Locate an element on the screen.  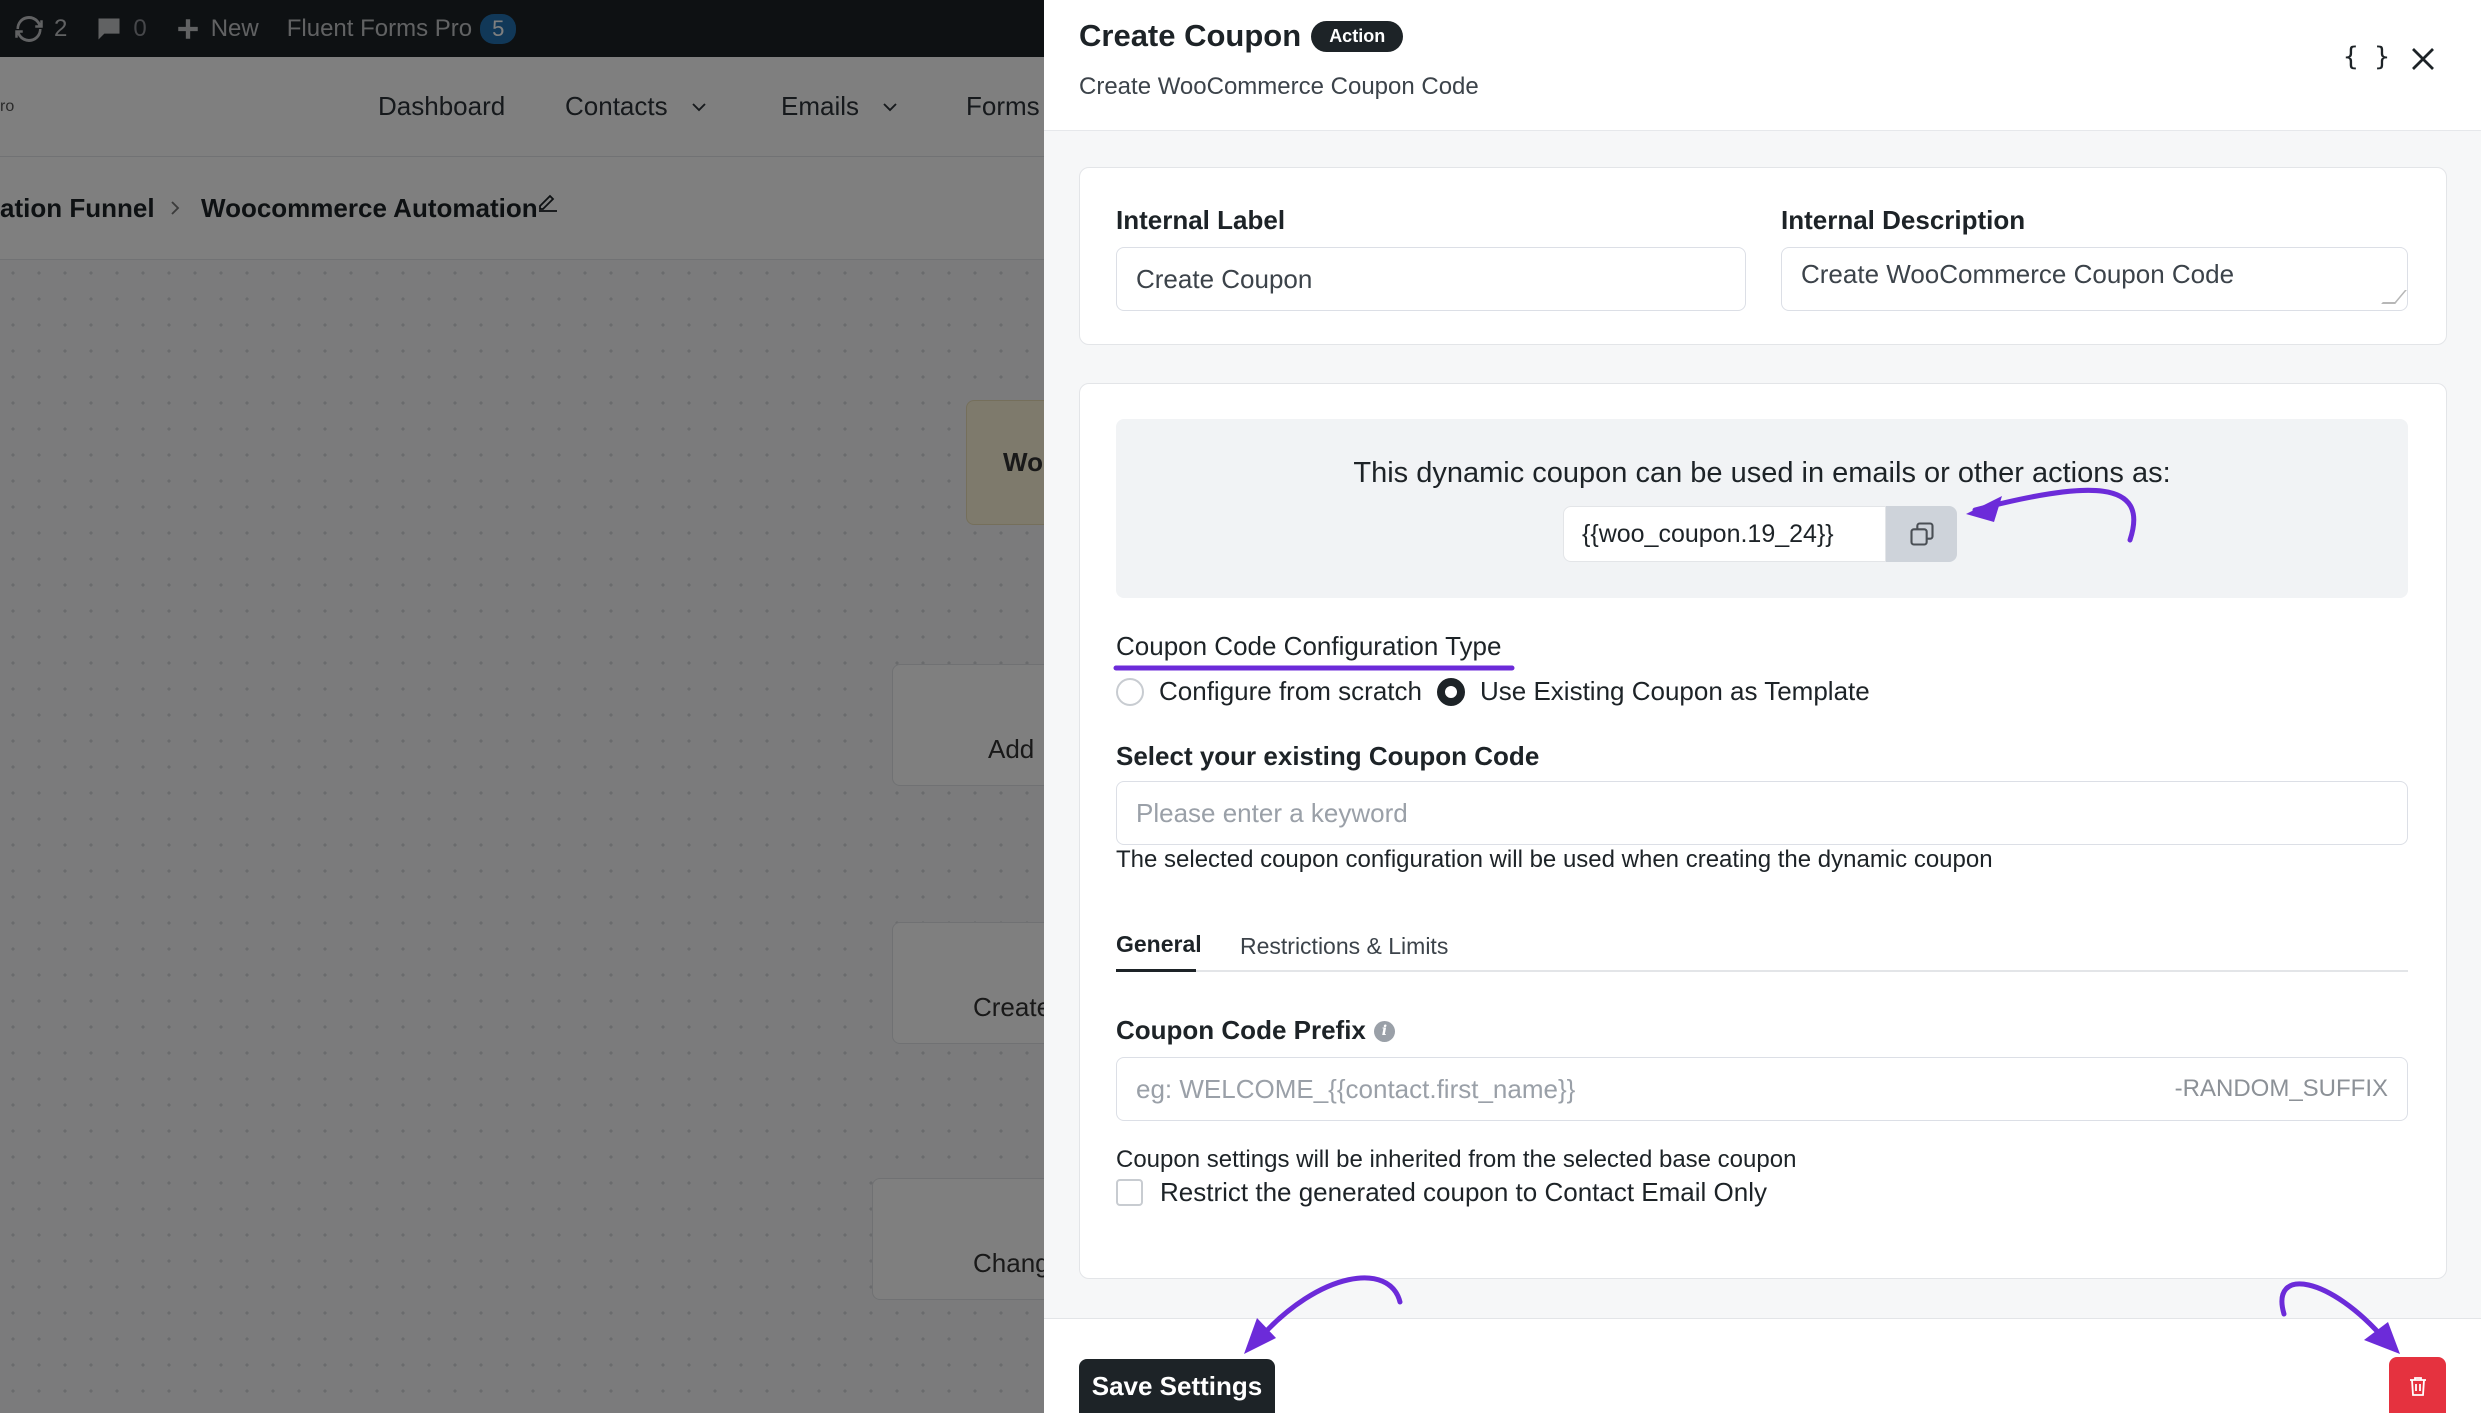
drawer-title: Create Coupon Action is located at coordinates (1241, 36).